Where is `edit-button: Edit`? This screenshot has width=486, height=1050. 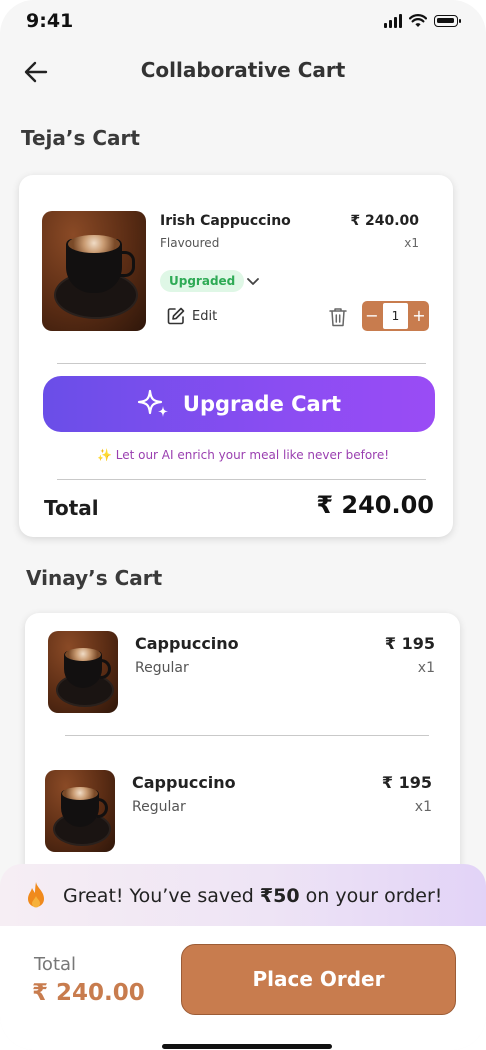 edit-button: Edit is located at coordinates (191, 316).